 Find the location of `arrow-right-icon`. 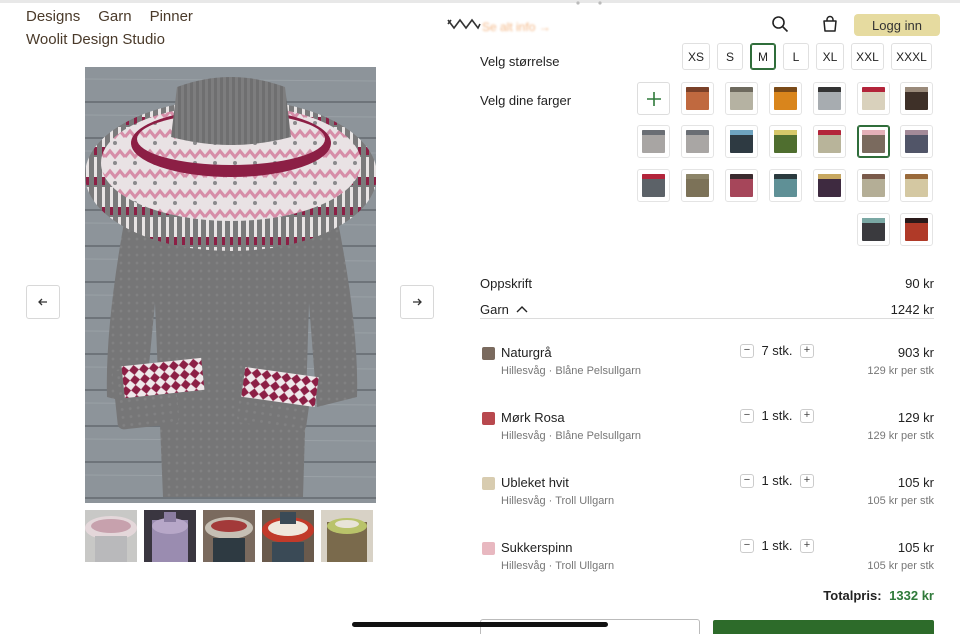

arrow-right-icon is located at coordinates (417, 302).